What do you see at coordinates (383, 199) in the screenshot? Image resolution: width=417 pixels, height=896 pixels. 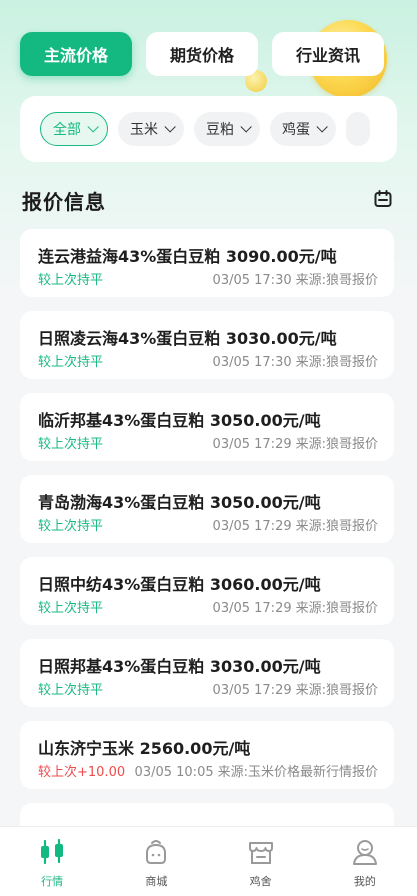 I see `calendar-icon` at bounding box center [383, 199].